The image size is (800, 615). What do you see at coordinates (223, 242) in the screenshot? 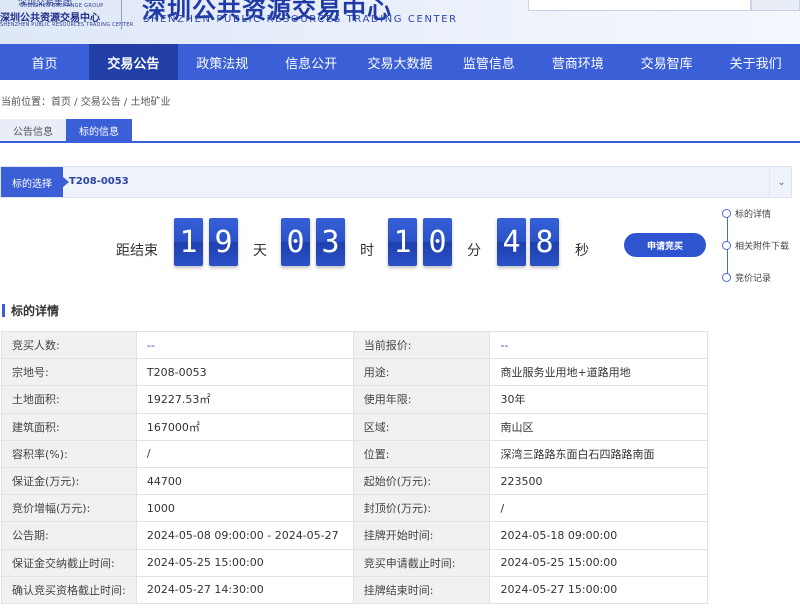
I see `countdown-day-digit: 9` at bounding box center [223, 242].